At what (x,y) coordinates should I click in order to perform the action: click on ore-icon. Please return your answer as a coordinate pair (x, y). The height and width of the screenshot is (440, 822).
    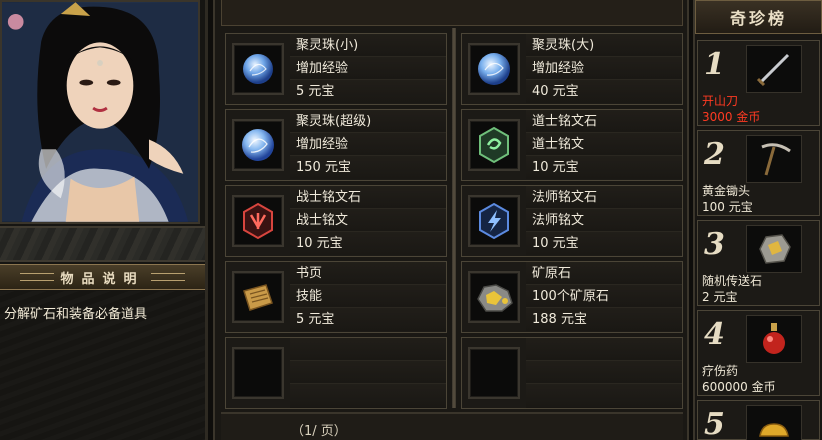
    Looking at the image, I should click on (495, 298).